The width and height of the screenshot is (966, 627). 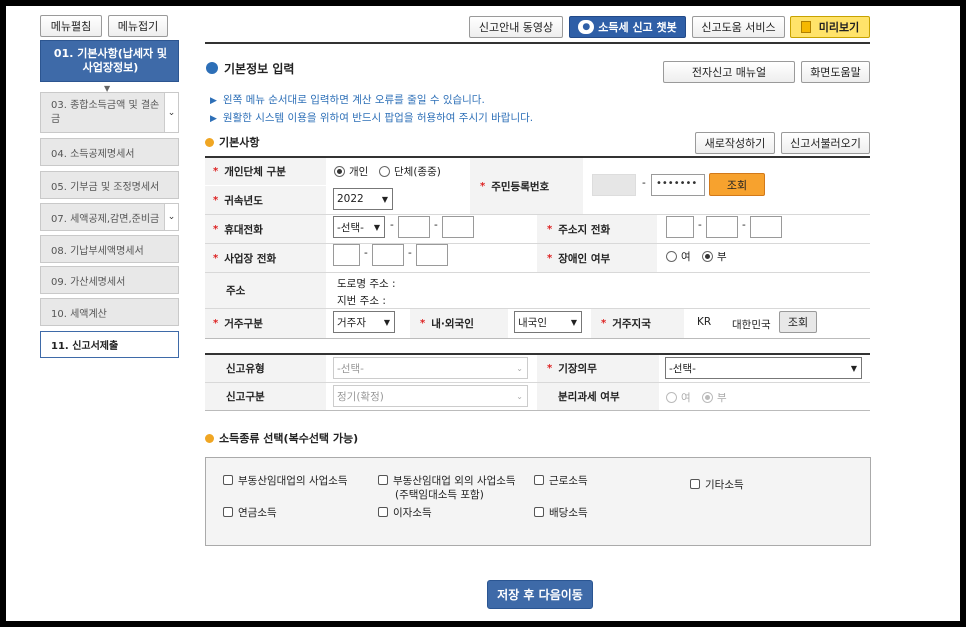 I want to click on menu-expand-button: 메뉴펼침, so click(x=71, y=26).